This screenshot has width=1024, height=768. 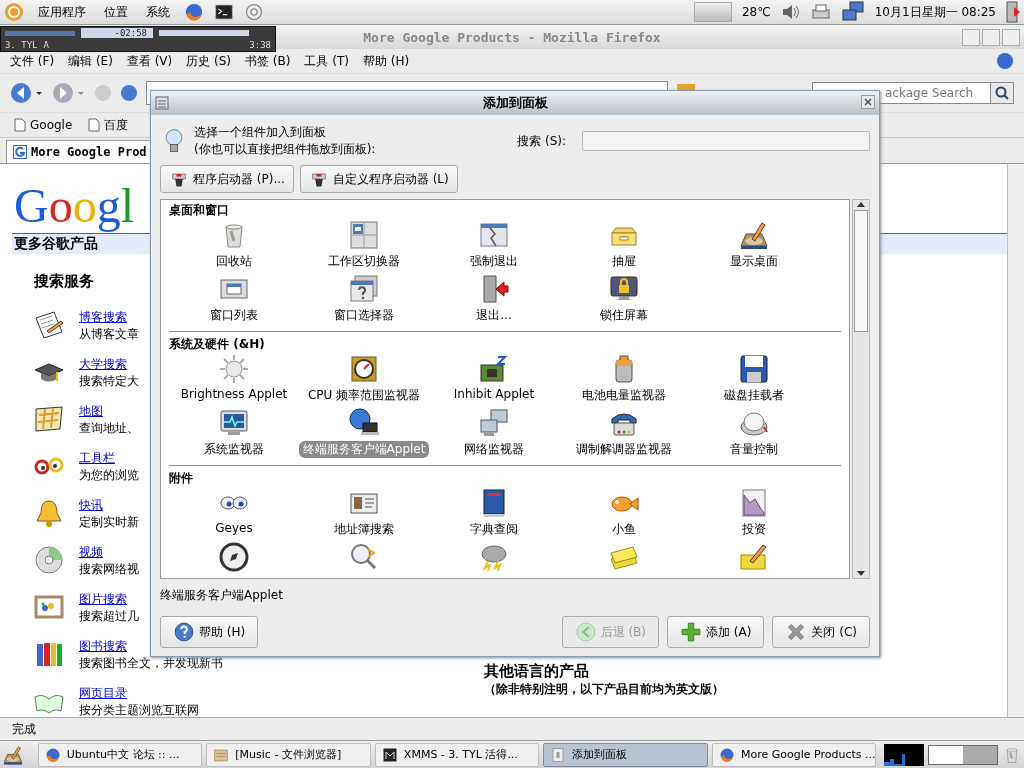 What do you see at coordinates (103, 317) in the screenshot?
I see `service-link: 博客搜索` at bounding box center [103, 317].